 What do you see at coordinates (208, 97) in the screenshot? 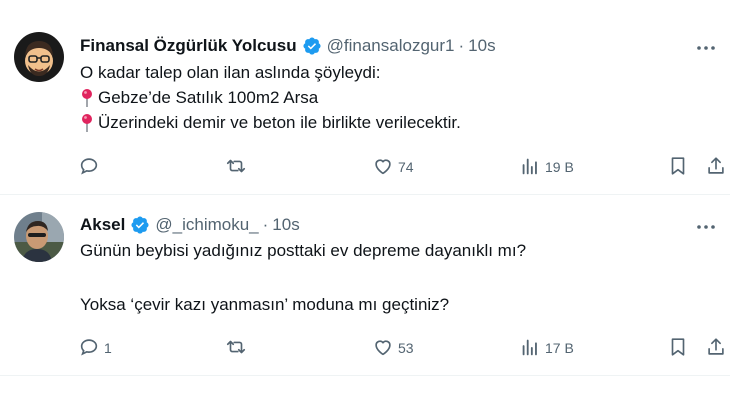
I see `tweet-line-text: Gebze’de Satılık 100m2 Arsa` at bounding box center [208, 97].